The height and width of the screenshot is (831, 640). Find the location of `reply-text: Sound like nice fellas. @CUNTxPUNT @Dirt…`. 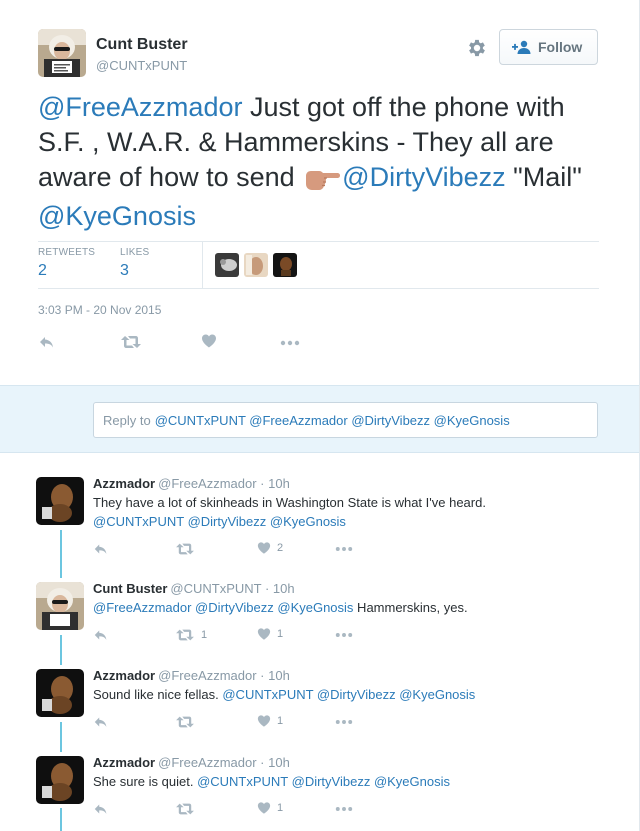

reply-text: Sound like nice fellas. @CUNTxPUNT @Dirt… is located at coordinates (284, 694).